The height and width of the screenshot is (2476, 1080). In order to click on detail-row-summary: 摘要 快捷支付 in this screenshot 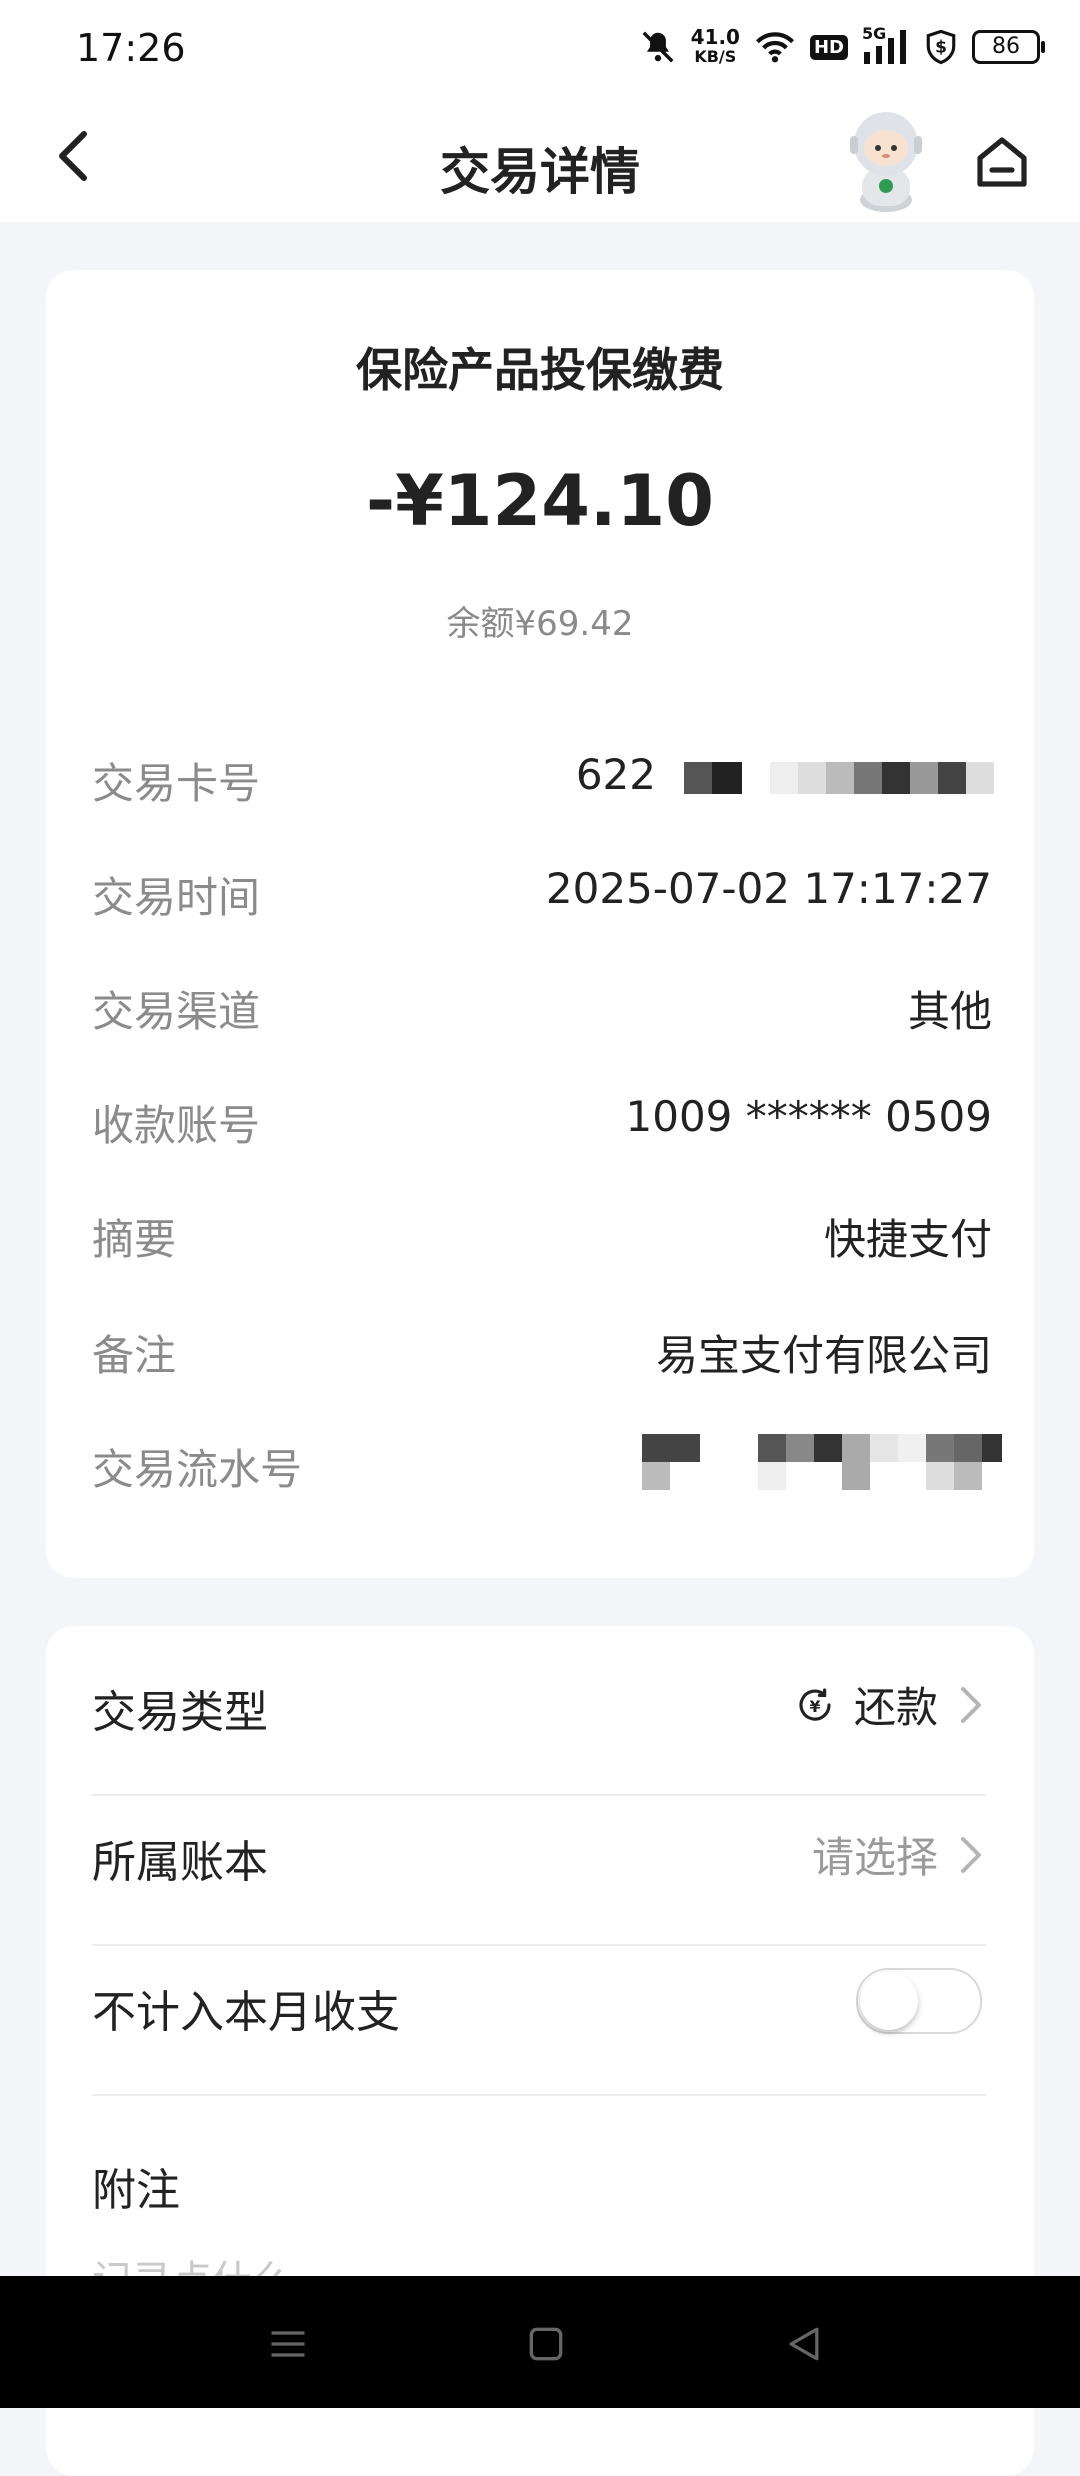, I will do `click(542, 1228)`.